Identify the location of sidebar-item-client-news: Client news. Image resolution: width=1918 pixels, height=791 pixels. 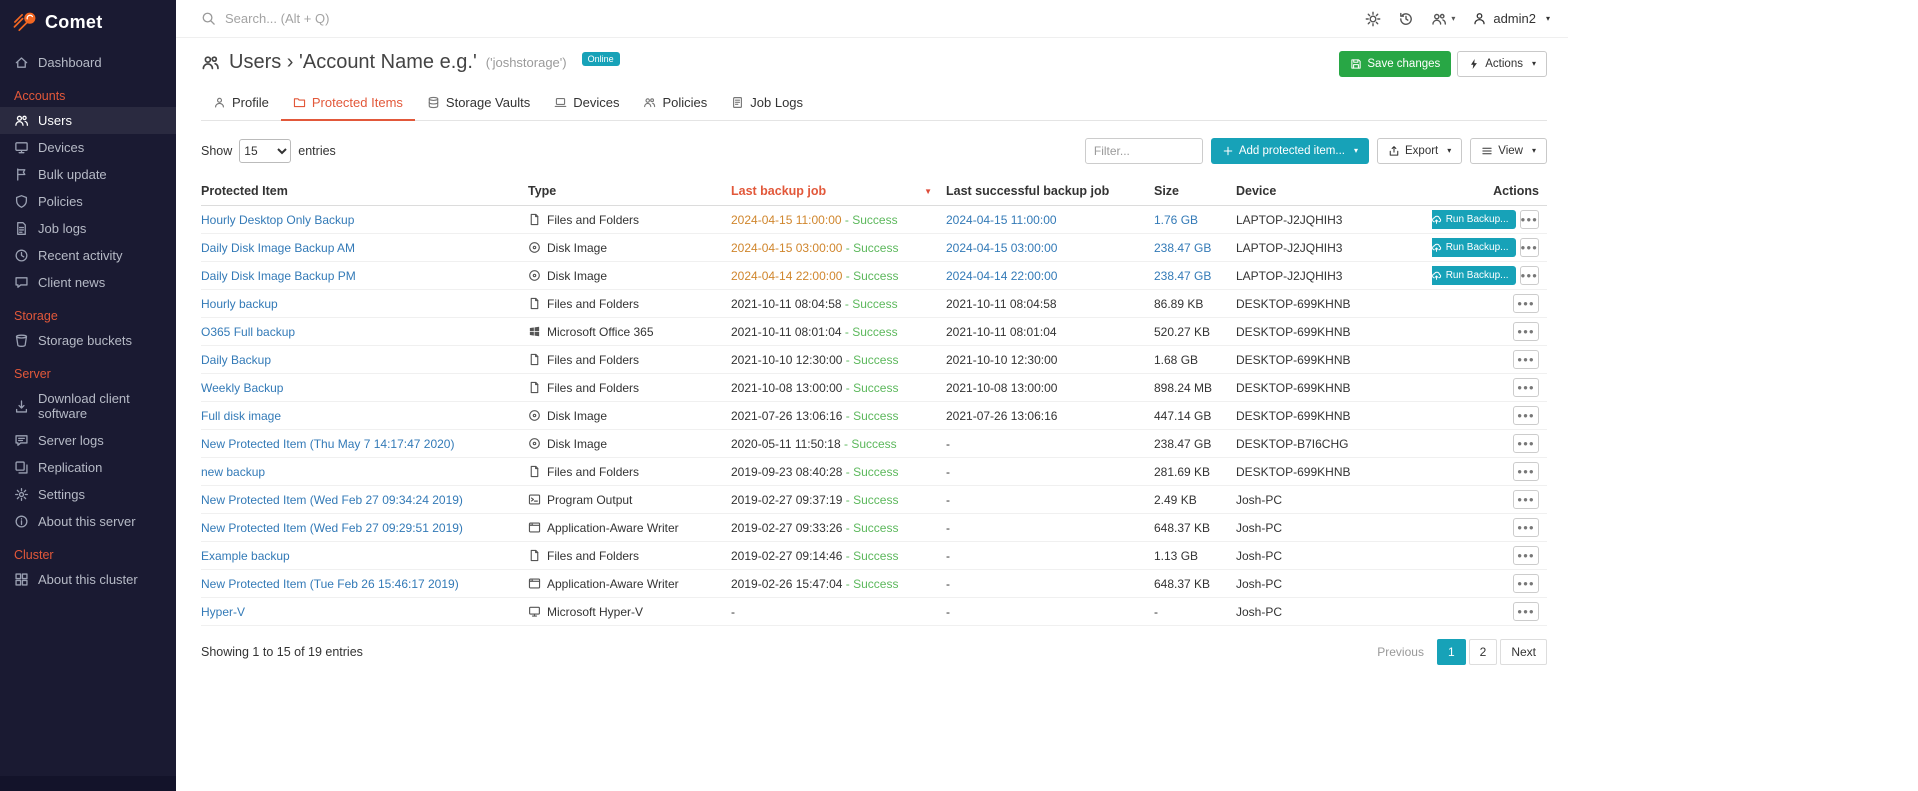
(88, 282).